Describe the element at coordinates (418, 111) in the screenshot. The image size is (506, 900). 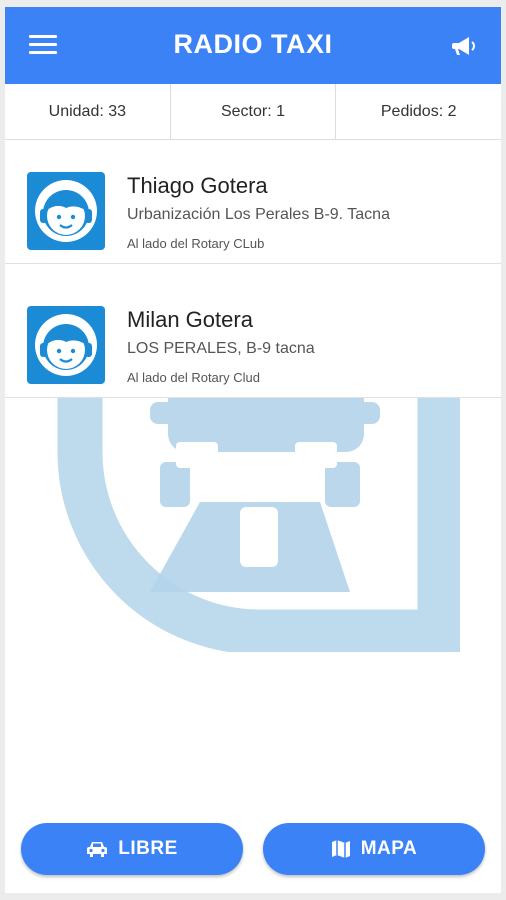
I see `orders-count-status: Pedidos: 2` at that location.